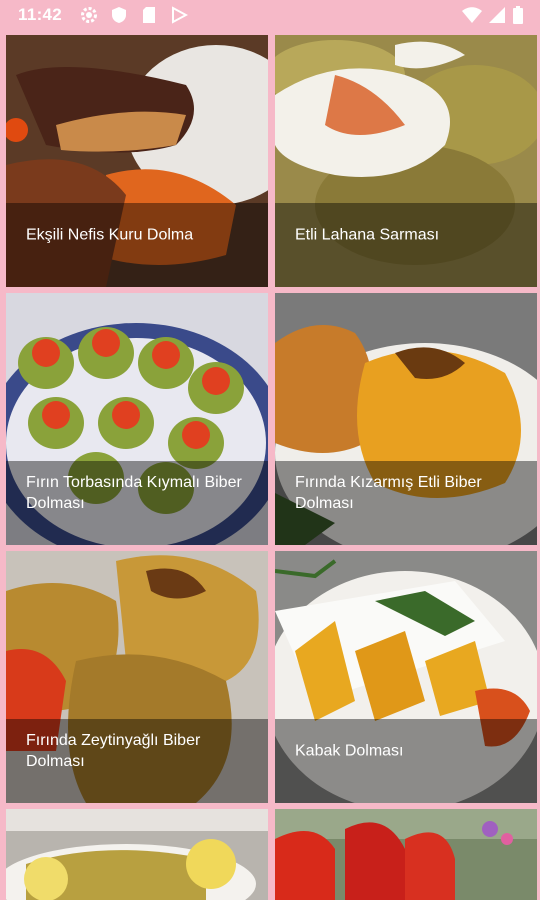 Image resolution: width=540 pixels, height=900 pixels. Describe the element at coordinates (40, 14) in the screenshot. I see `status-time: 11:42` at that location.